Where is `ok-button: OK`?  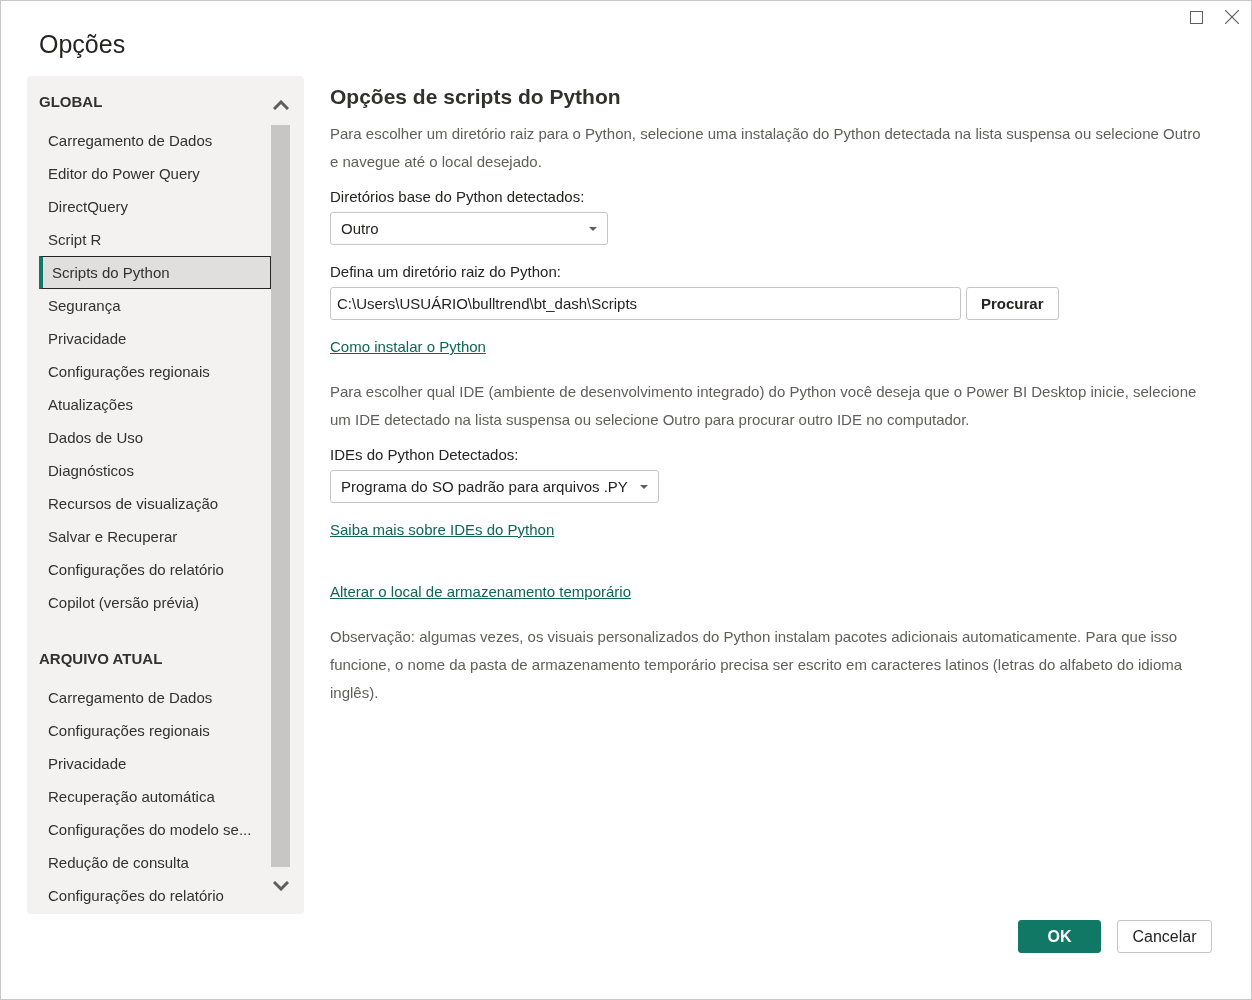 ok-button: OK is located at coordinates (1059, 936).